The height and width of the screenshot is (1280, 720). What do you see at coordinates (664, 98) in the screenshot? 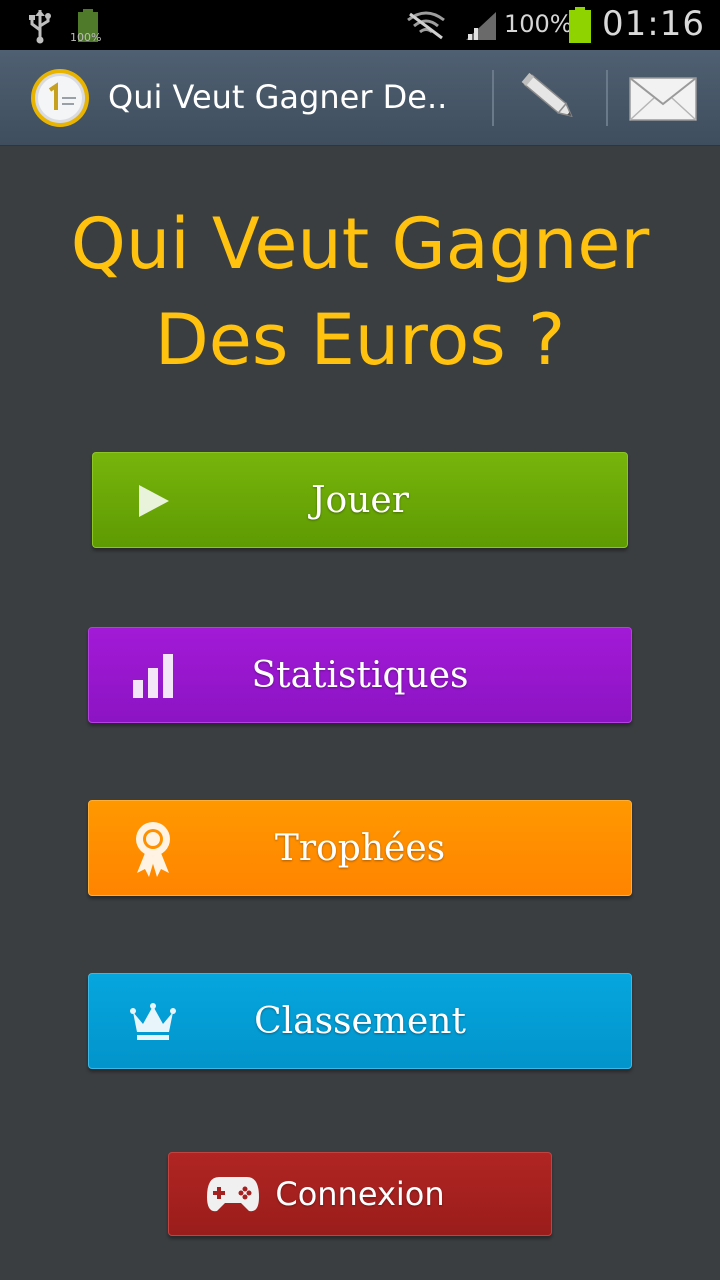
I see `envelope-icon` at bounding box center [664, 98].